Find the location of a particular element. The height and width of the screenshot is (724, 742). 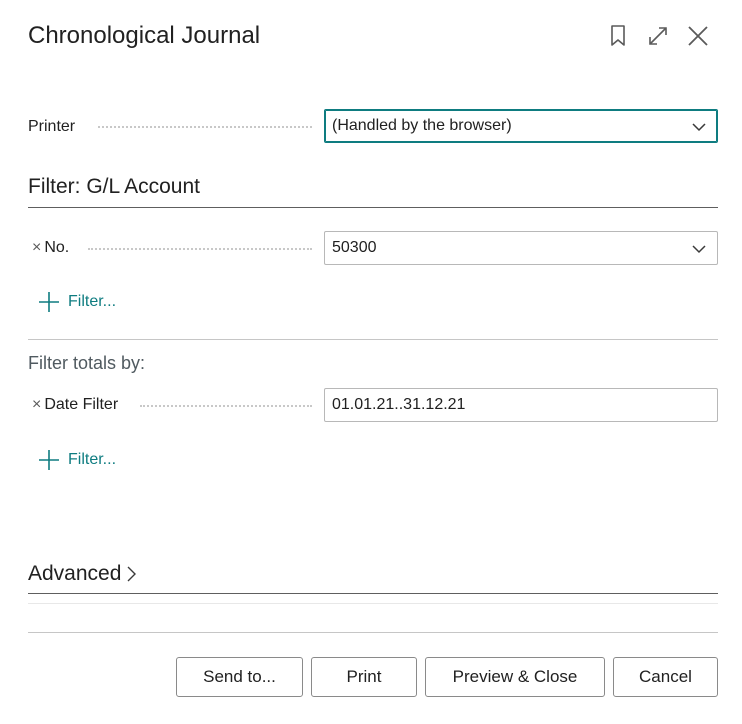

close-icon is located at coordinates (698, 36).